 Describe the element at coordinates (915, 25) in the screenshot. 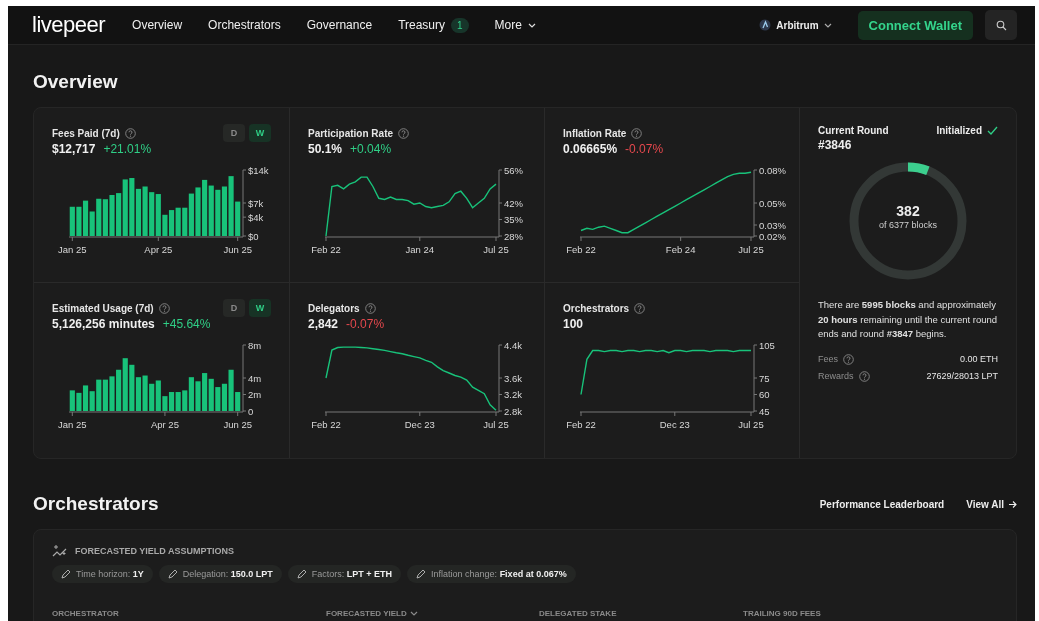

I see `connect-wallet-button: Connect Wallet` at that location.